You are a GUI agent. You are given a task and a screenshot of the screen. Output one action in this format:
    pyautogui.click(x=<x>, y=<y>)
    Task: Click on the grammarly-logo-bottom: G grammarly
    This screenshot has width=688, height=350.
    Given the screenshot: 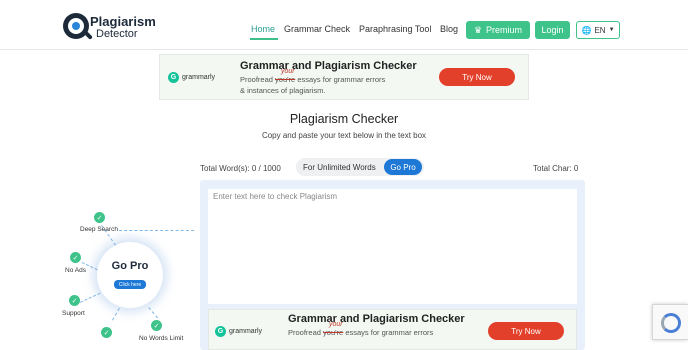 What is the action you would take?
    pyautogui.click(x=238, y=331)
    